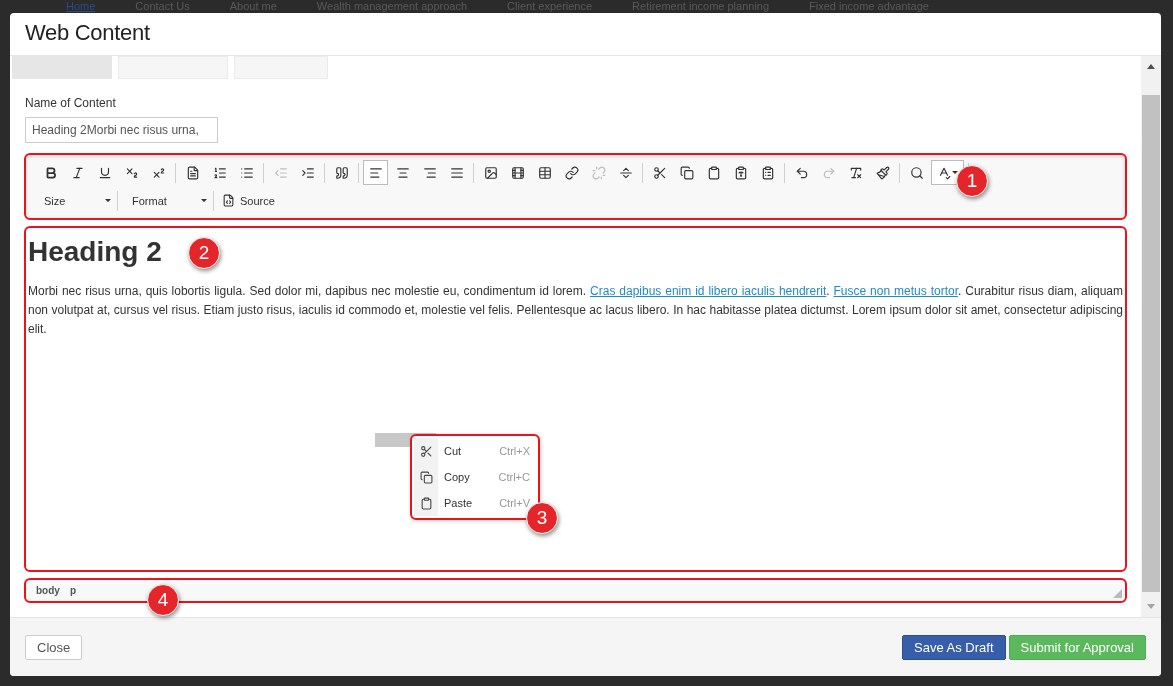  Describe the element at coordinates (453, 451) in the screenshot. I see `menu-label: Cut` at that location.